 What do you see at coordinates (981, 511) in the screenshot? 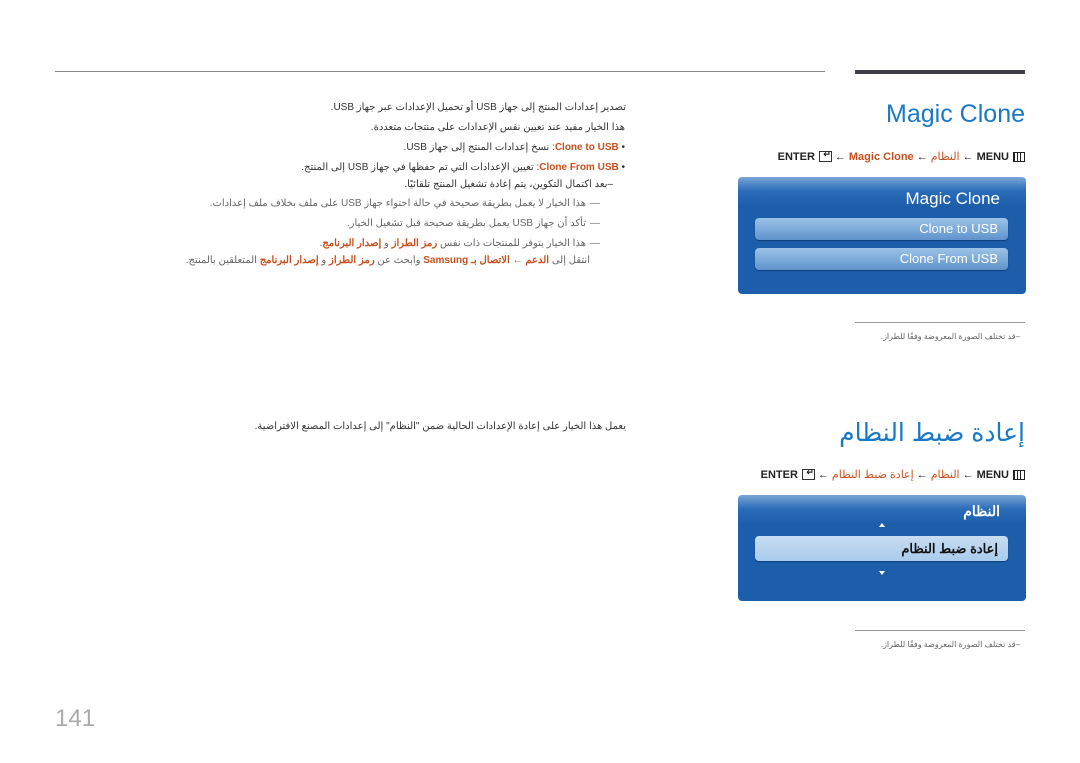
I see `panel-title: النظام` at bounding box center [981, 511].